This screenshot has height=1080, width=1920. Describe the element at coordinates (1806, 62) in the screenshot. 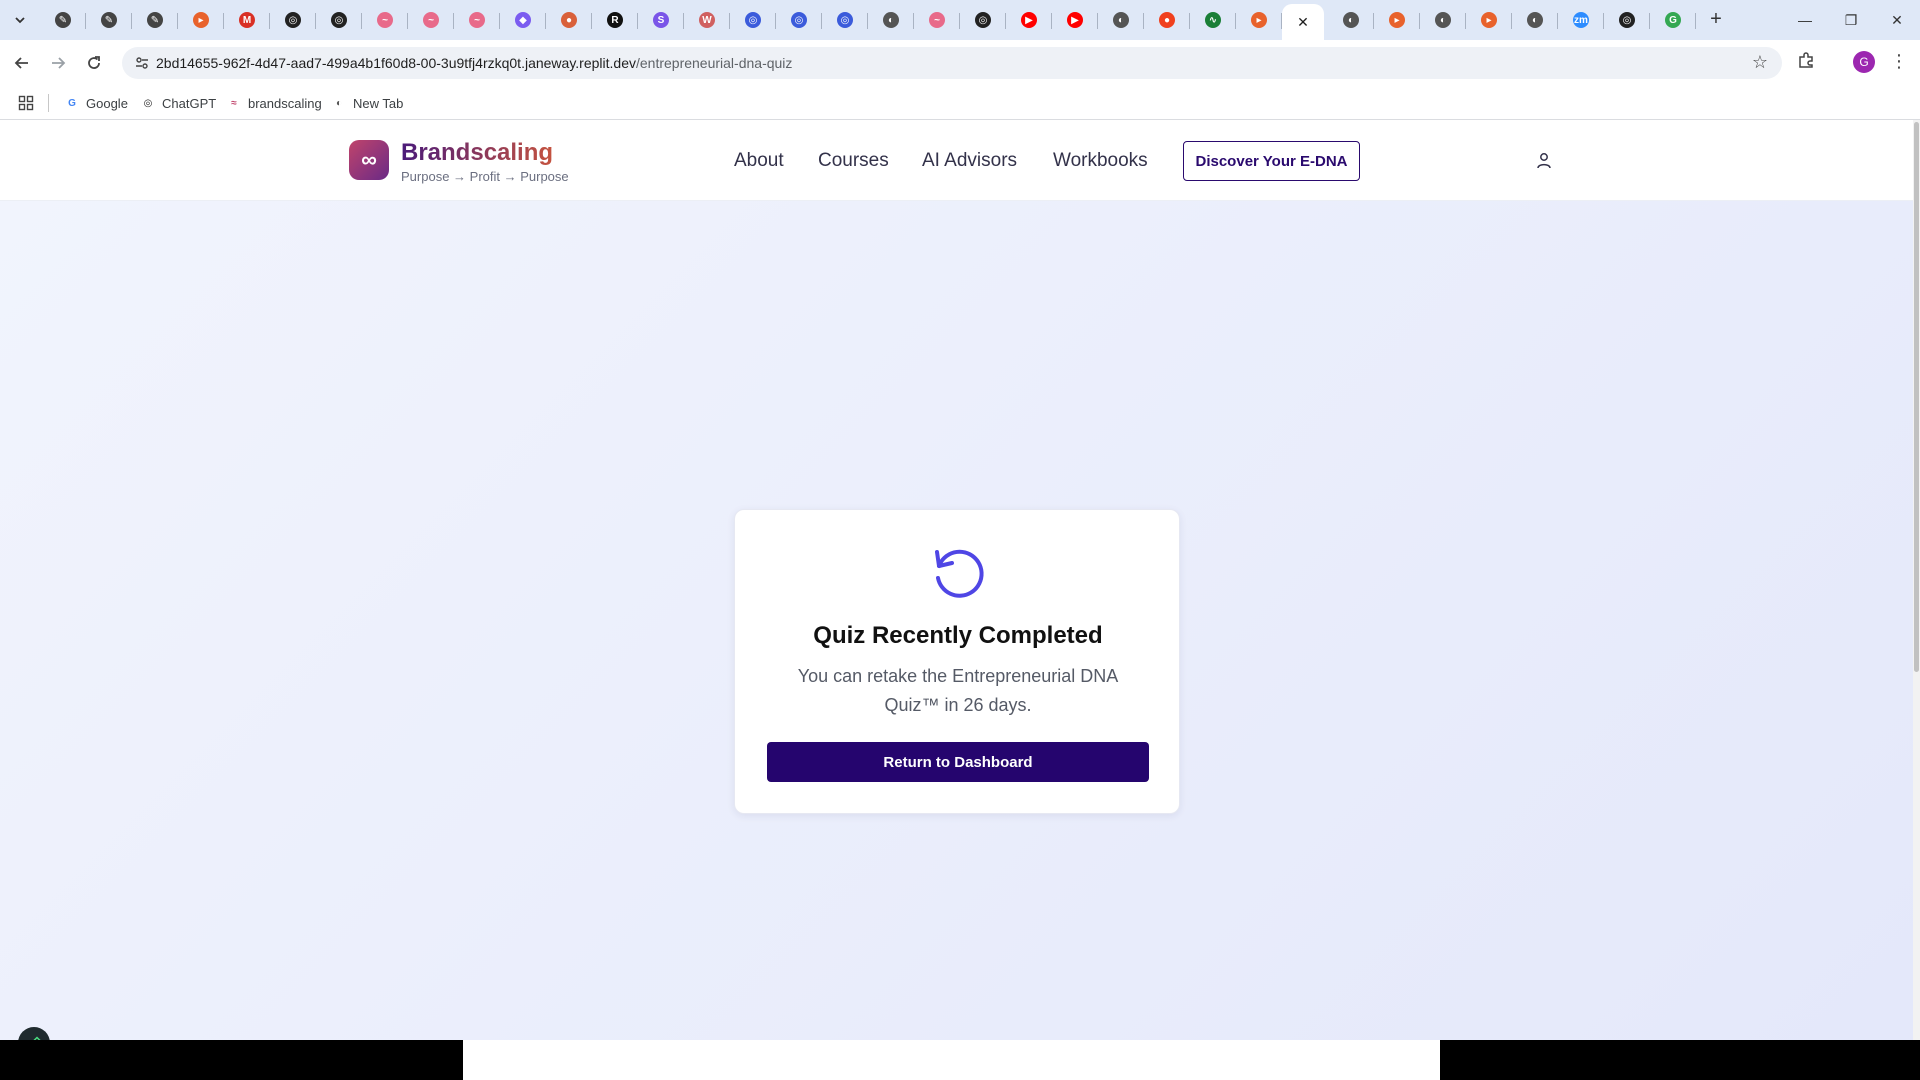

I see `extensions-icon` at that location.